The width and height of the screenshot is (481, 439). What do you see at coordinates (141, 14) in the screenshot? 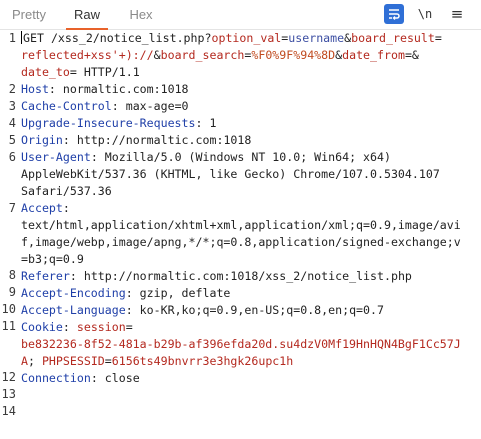
I see `tab-hex: Hex` at bounding box center [141, 14].